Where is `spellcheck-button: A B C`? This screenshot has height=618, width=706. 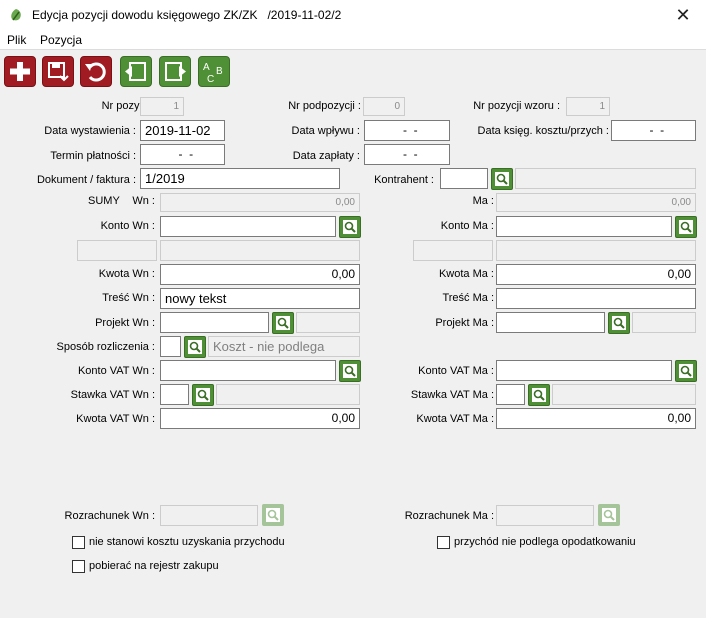
spellcheck-button: A B C is located at coordinates (214, 71).